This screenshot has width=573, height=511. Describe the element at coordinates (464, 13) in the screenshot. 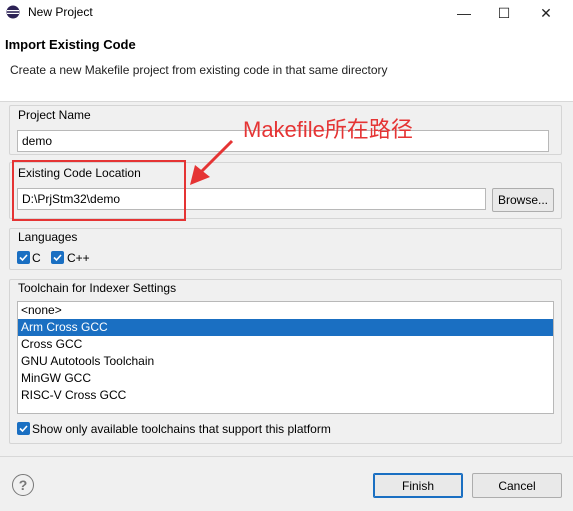

I see `minimize-button: —` at that location.